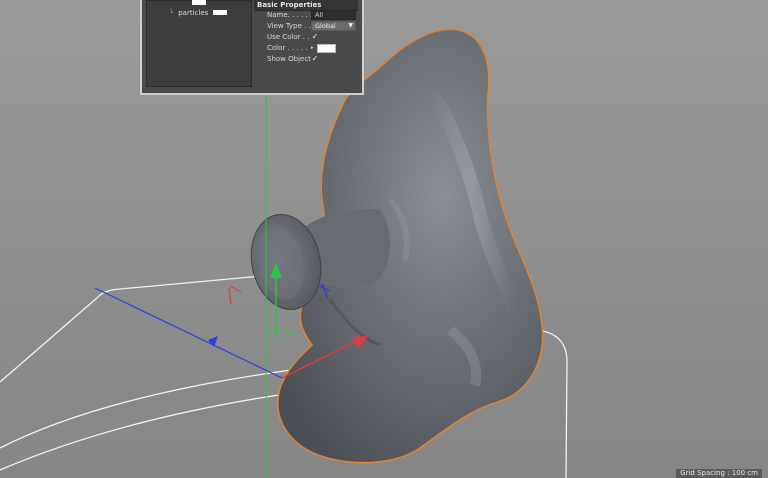  I want to click on use-color-checkbox: ✓, so click(315, 37).